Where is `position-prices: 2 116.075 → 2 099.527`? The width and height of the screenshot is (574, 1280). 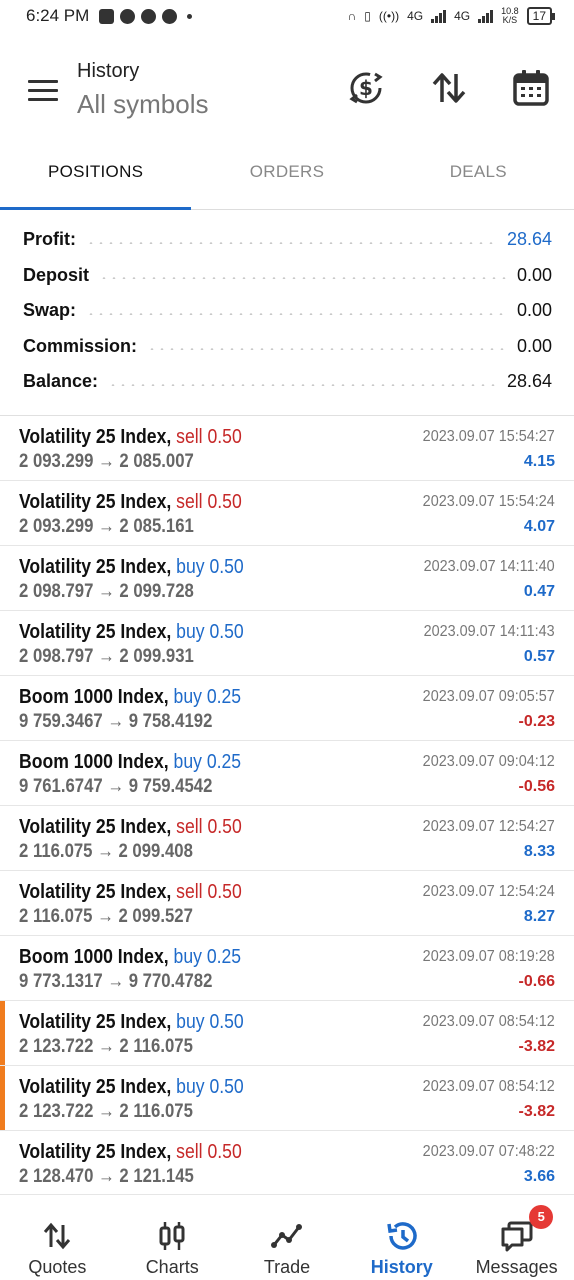 position-prices: 2 116.075 → 2 099.527 is located at coordinates (106, 917).